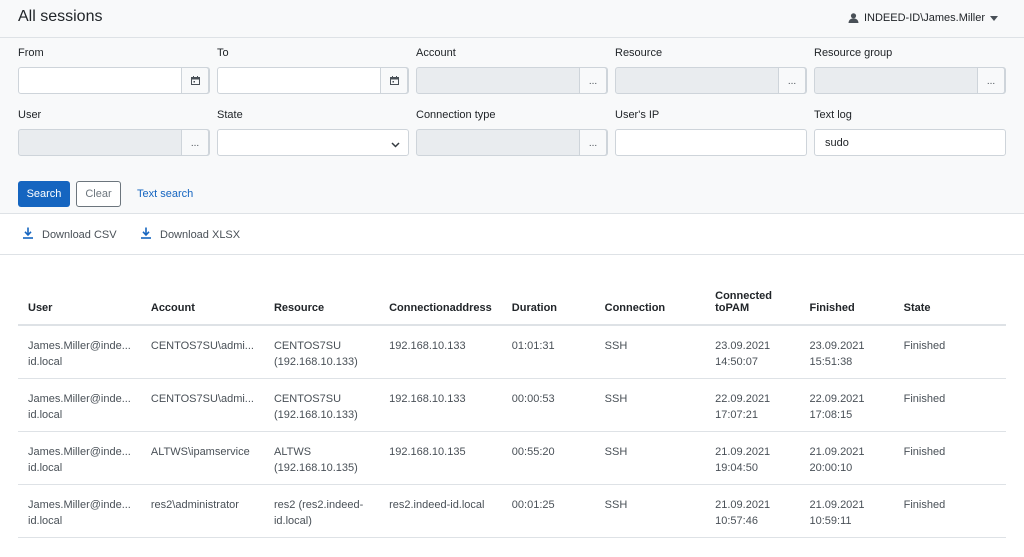  What do you see at coordinates (548, 405) in the screenshot?
I see `cell-duration: 00:00:53` at bounding box center [548, 405].